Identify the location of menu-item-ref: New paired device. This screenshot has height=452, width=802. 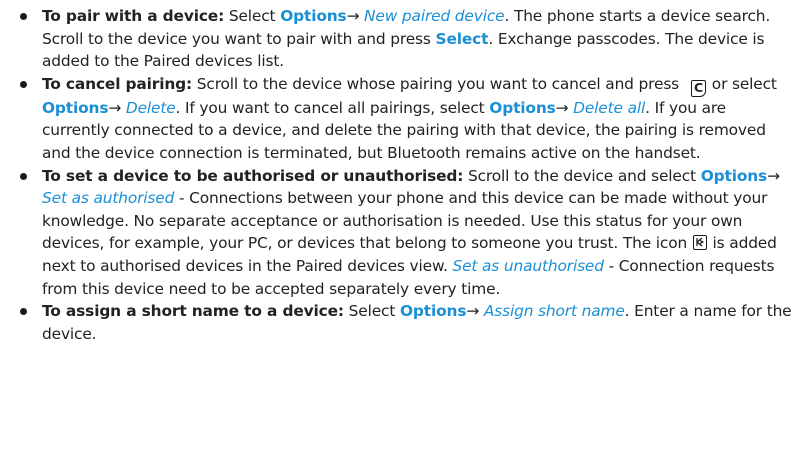
(432, 16).